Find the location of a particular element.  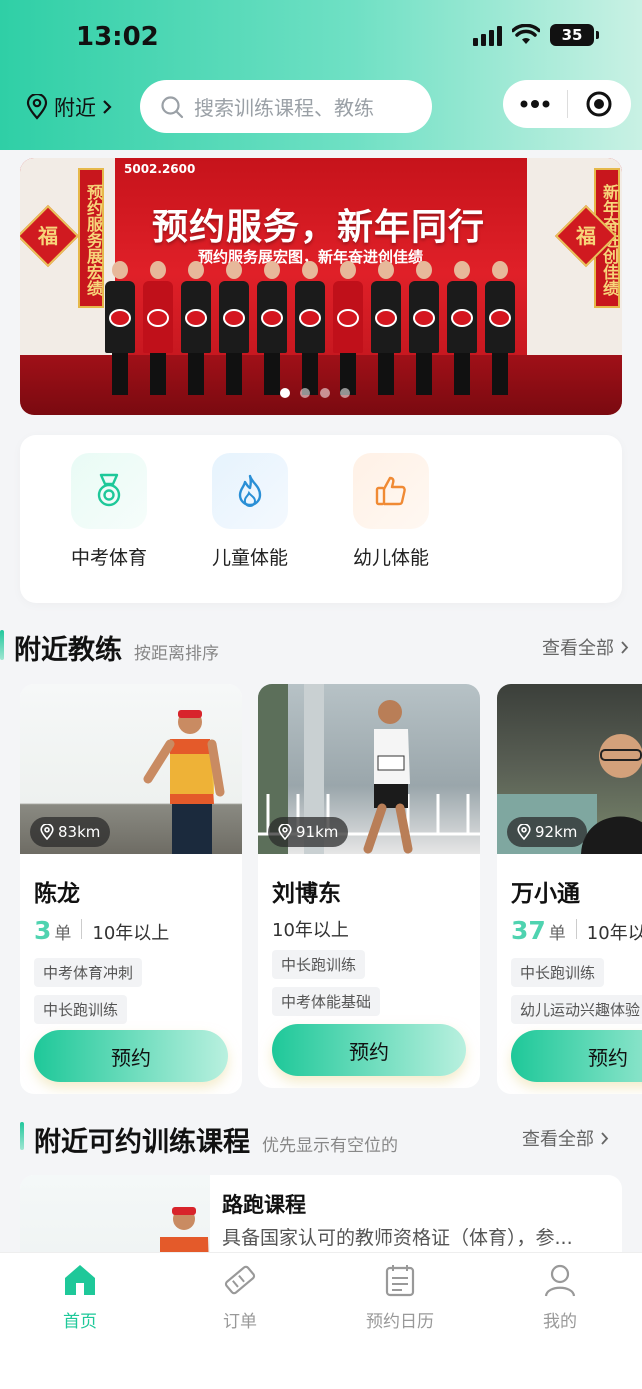

coaches-see-all-link: 查看全部 is located at coordinates (585, 647).